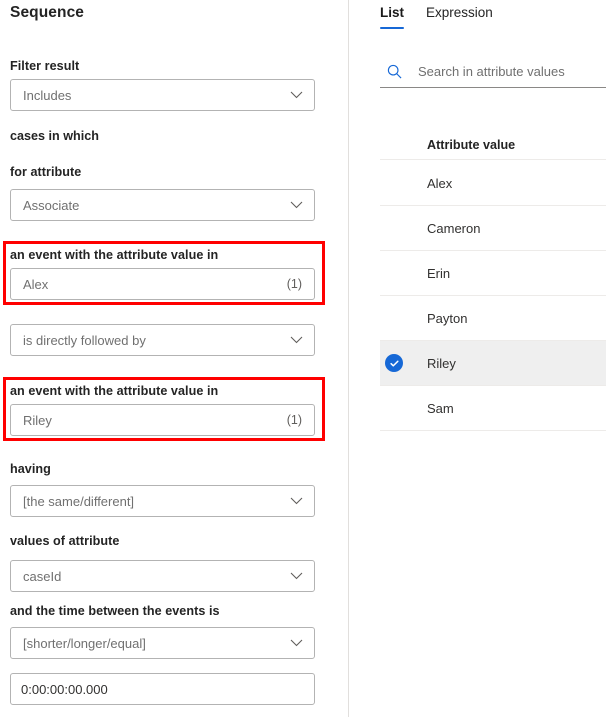  I want to click on relation-dropdown: is directly followed by, so click(162, 340).